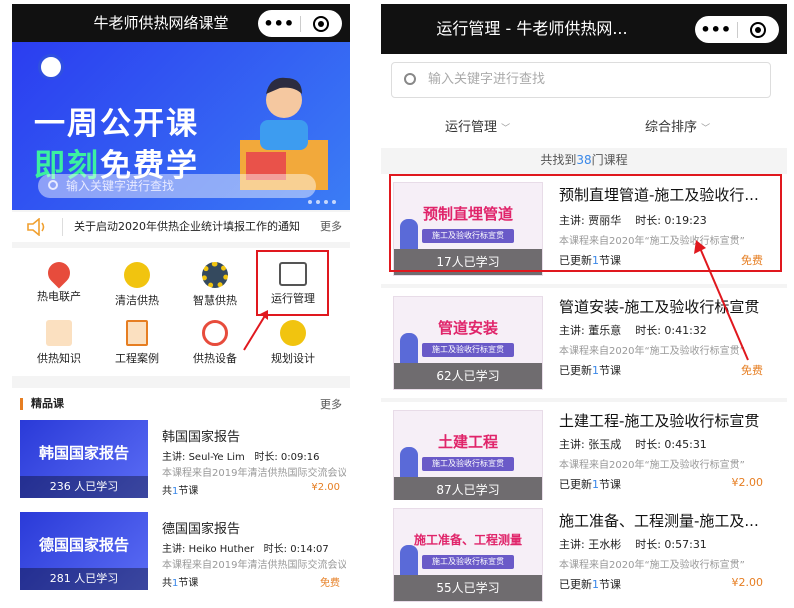 This screenshot has height=608, width=794. Describe the element at coordinates (116, 124) in the screenshot. I see `banner-line1: 一周公开课` at that location.